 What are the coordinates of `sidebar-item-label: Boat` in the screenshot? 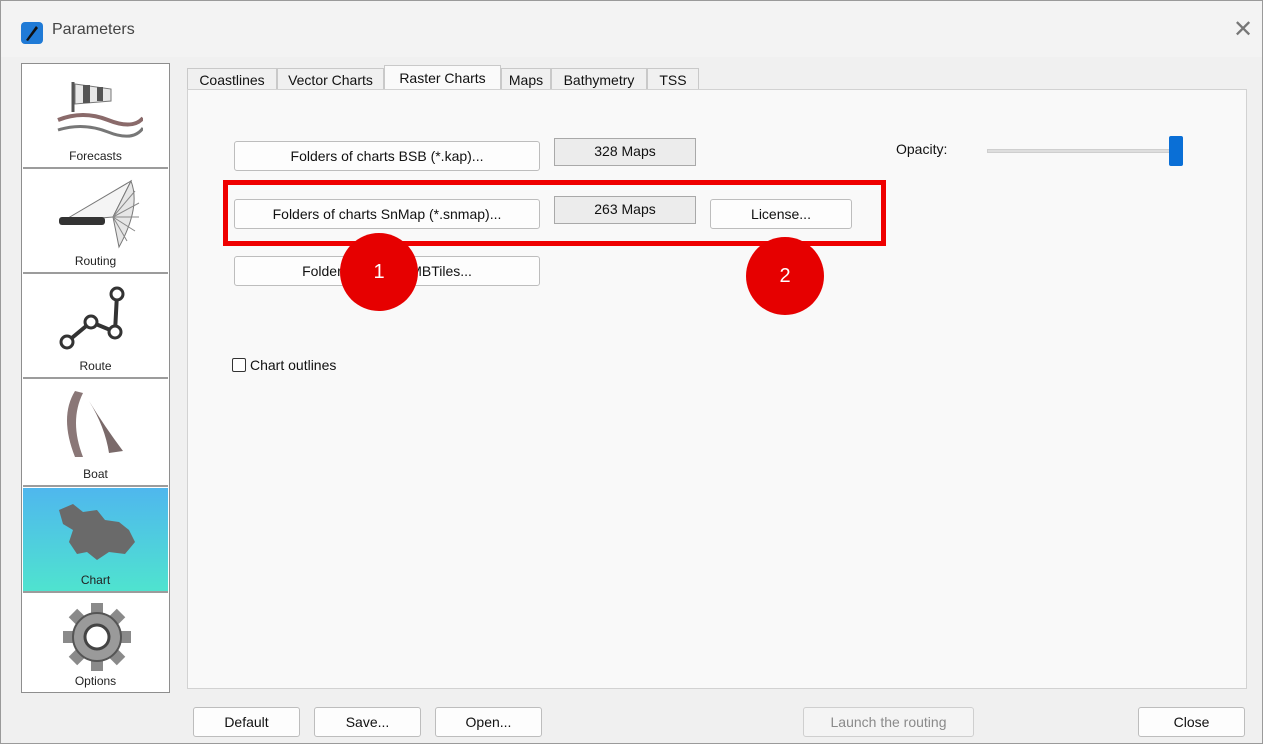 It's located at (95, 474).